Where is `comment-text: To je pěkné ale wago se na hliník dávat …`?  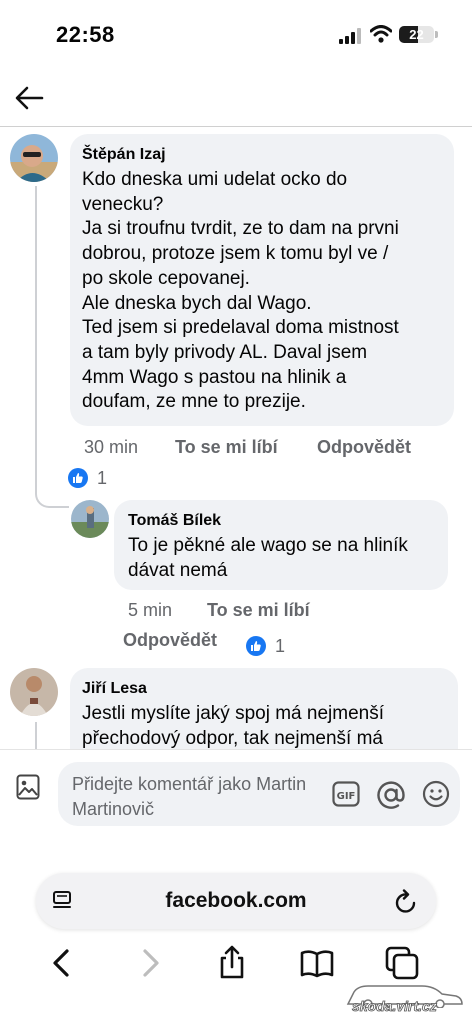
comment-text: To je pěkné ale wago se na hliník dávat … is located at coordinates (268, 558).